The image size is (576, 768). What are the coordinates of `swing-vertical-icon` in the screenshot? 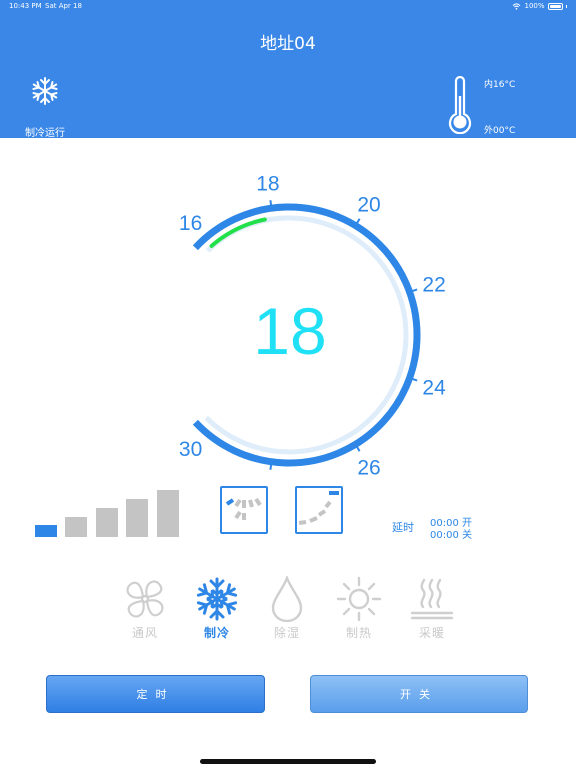 It's located at (243, 508).